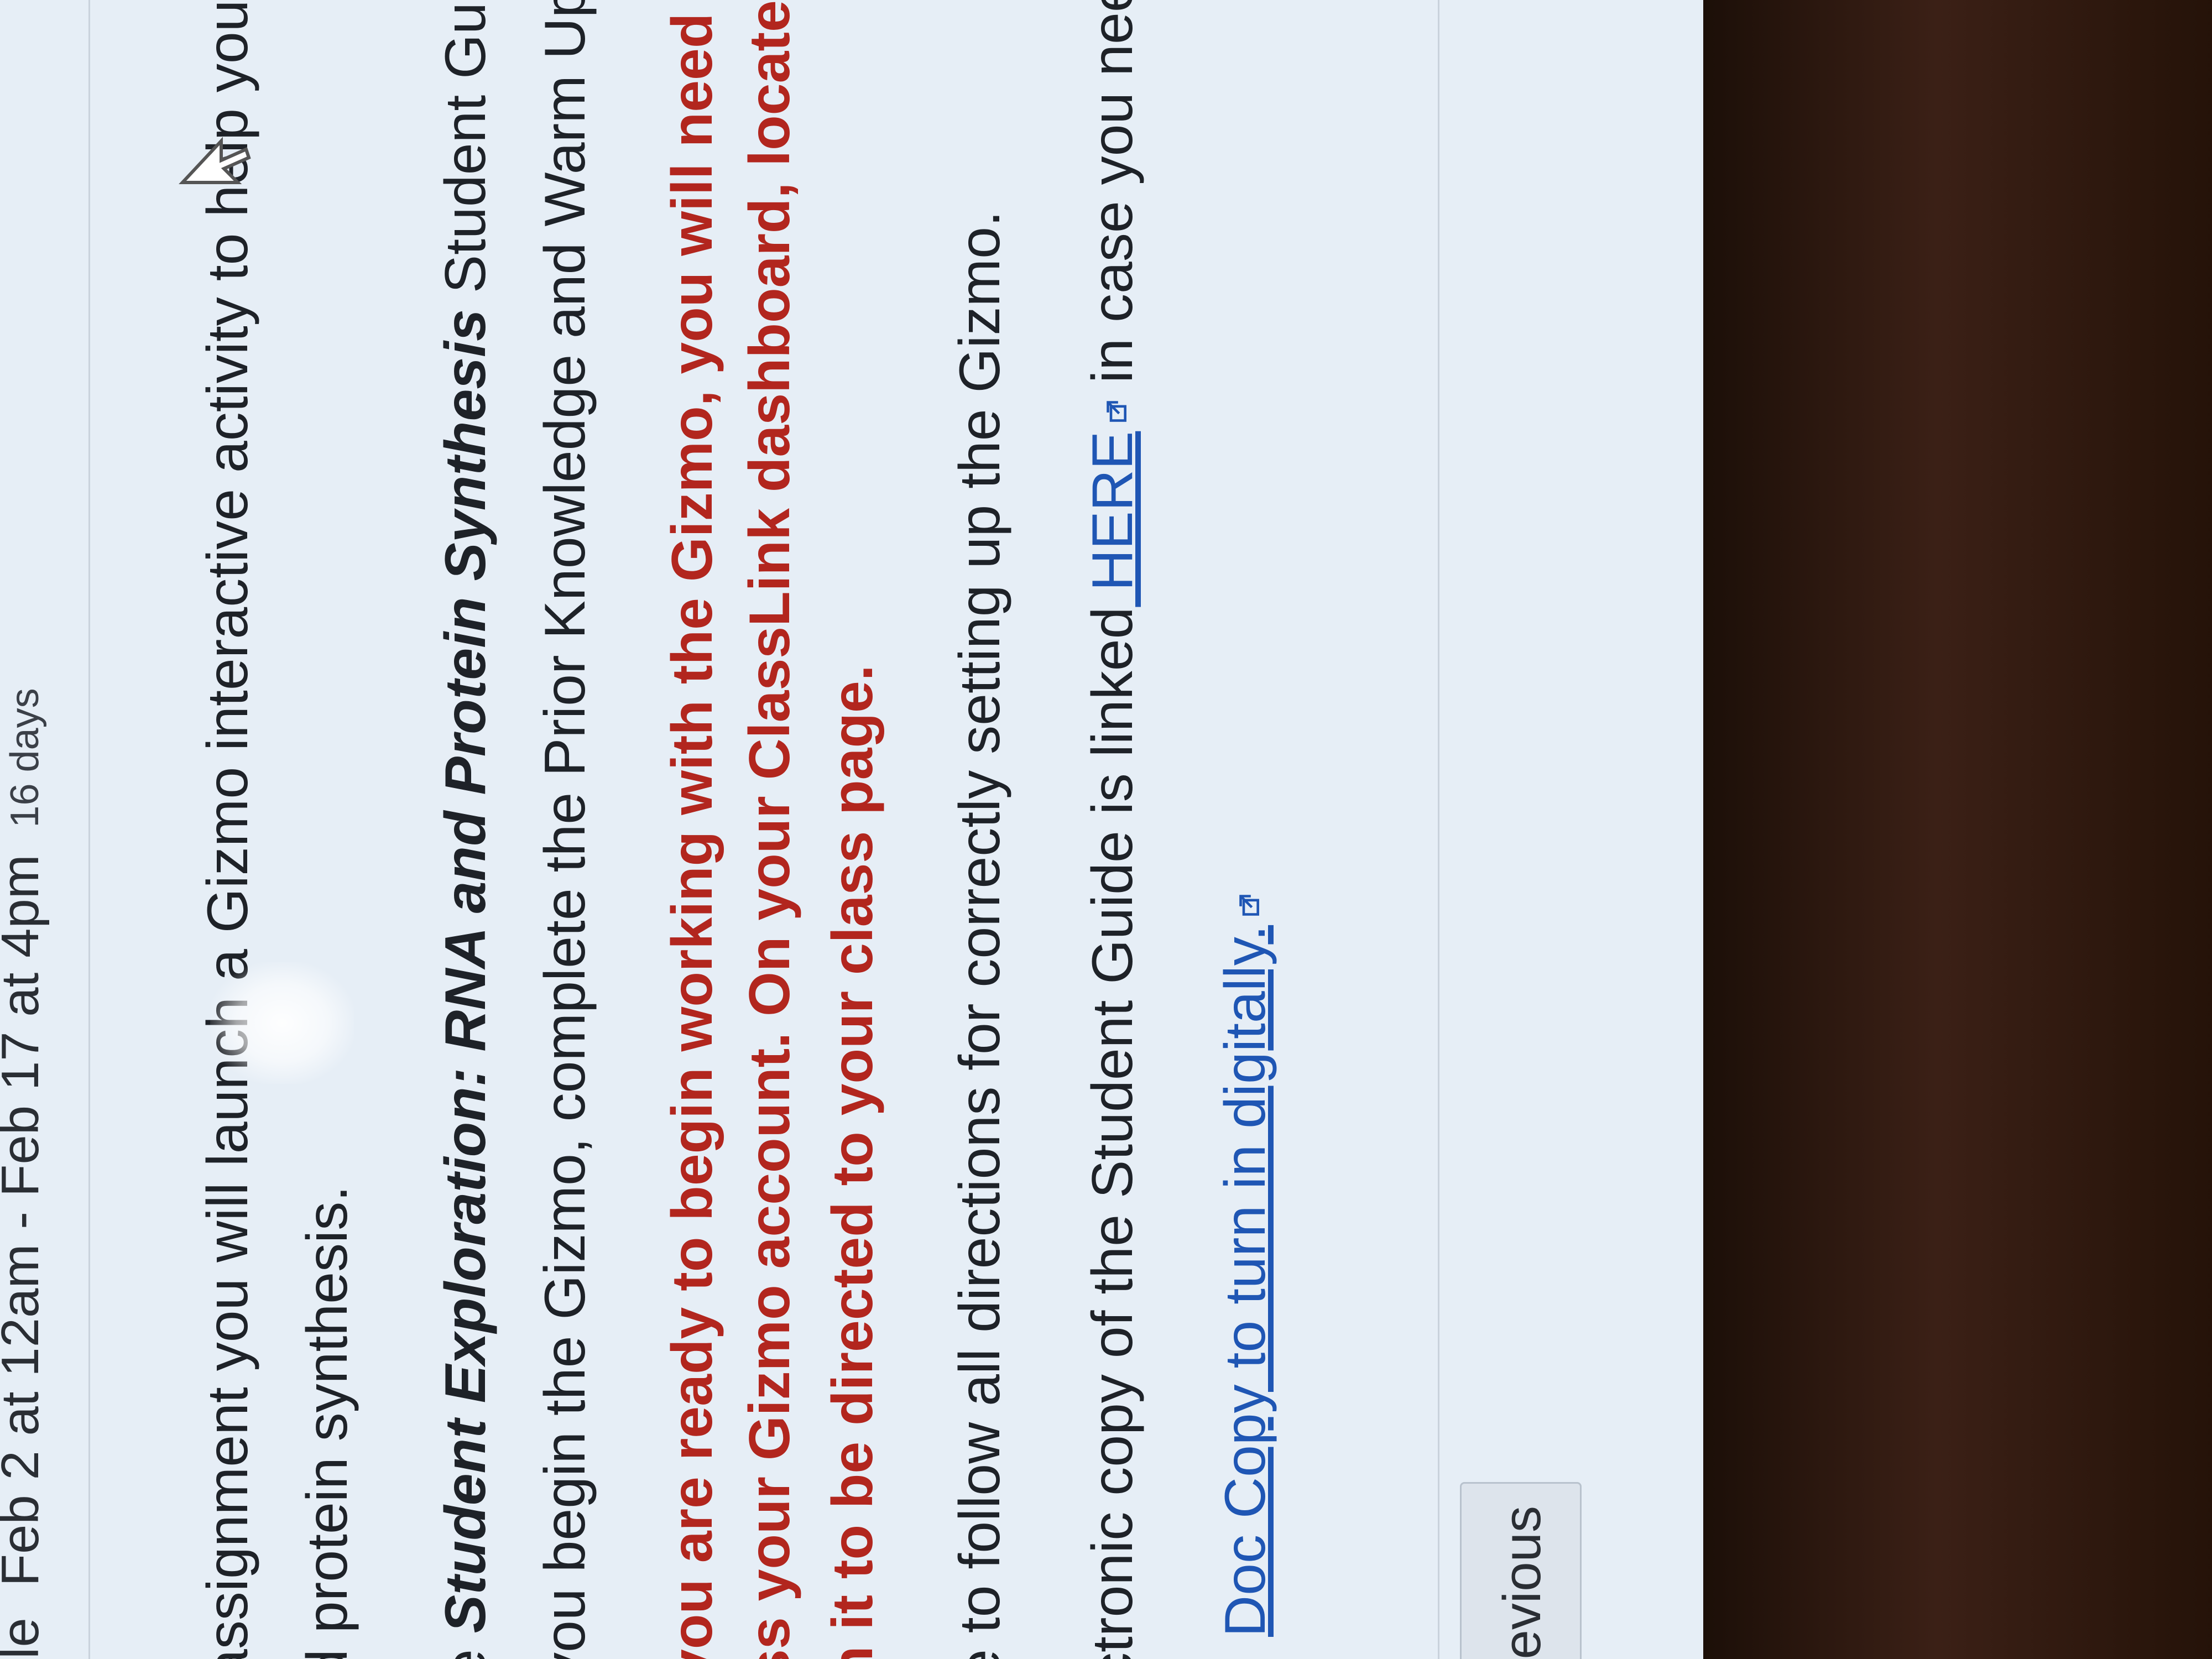 This screenshot has height=1659, width=2212. I want to click on guide-line-1-end: Student Guide in you, so click(466, 155).